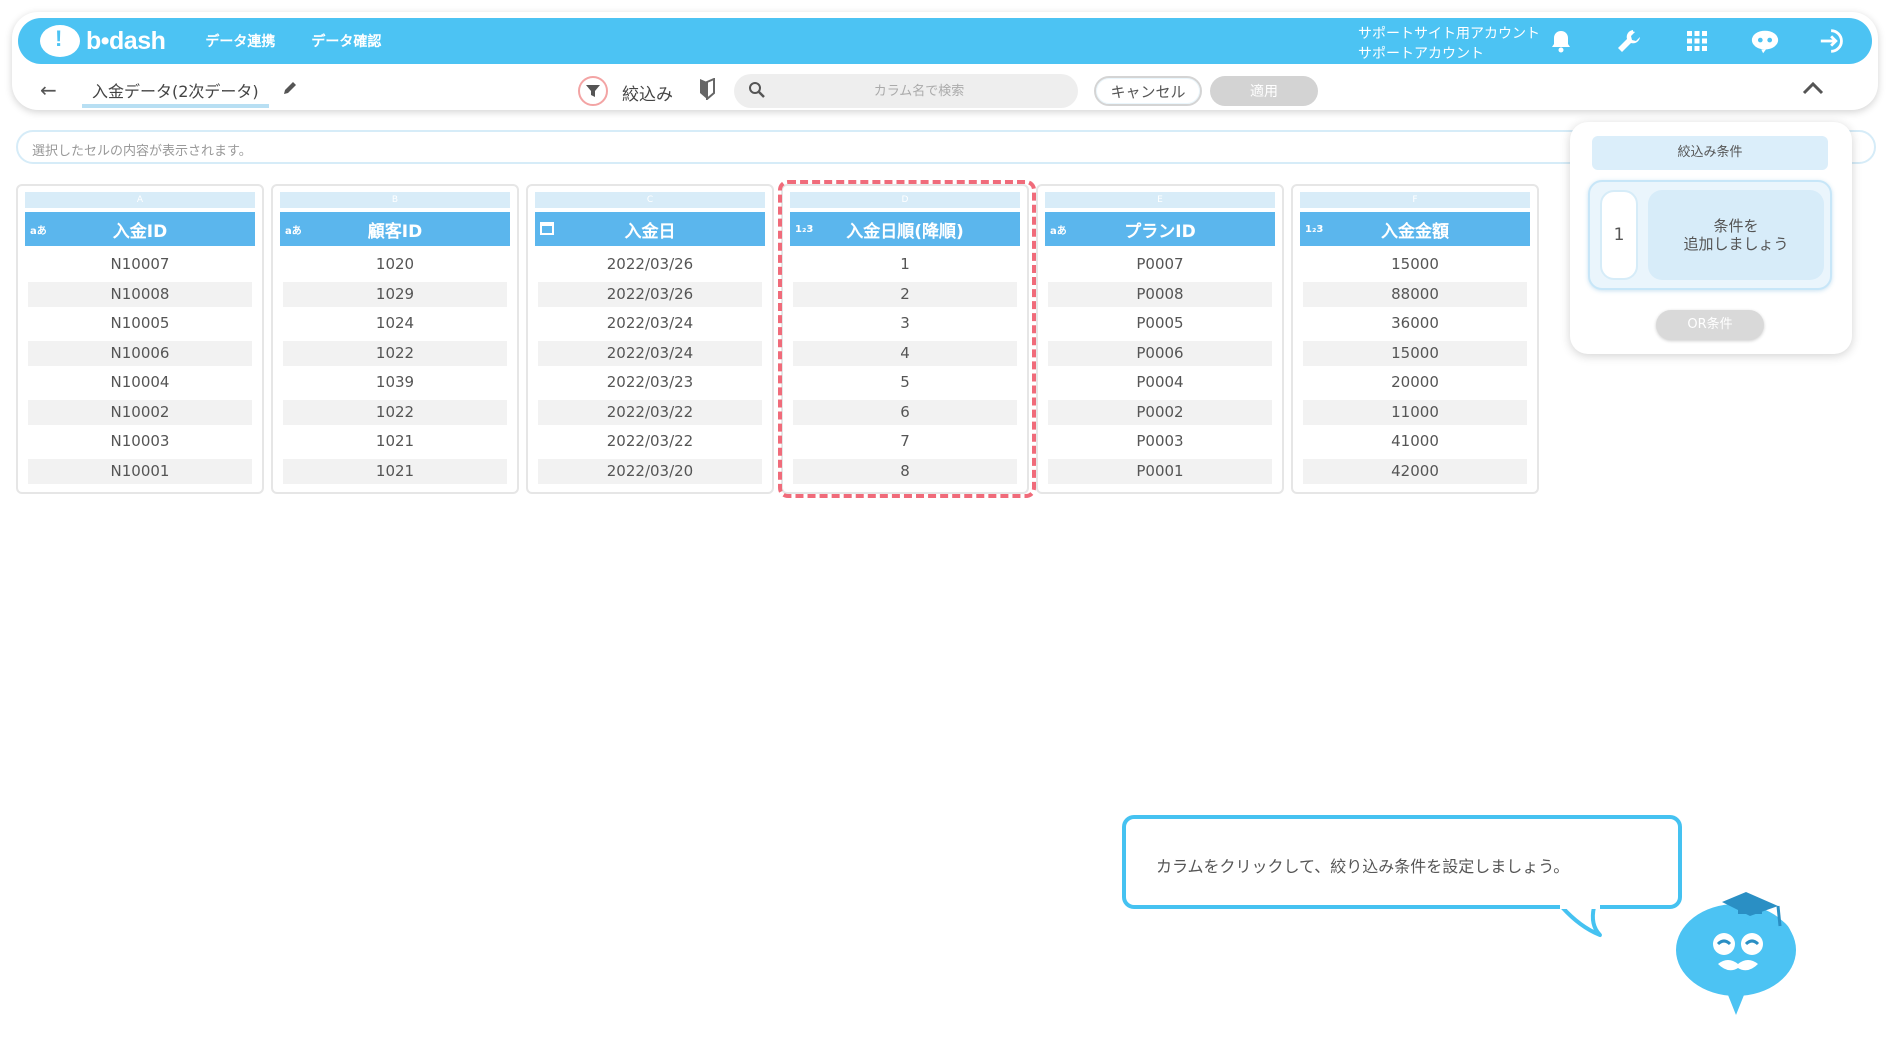 This screenshot has width=1890, height=1063. I want to click on nav-item-data-link: データ連携, so click(240, 41).